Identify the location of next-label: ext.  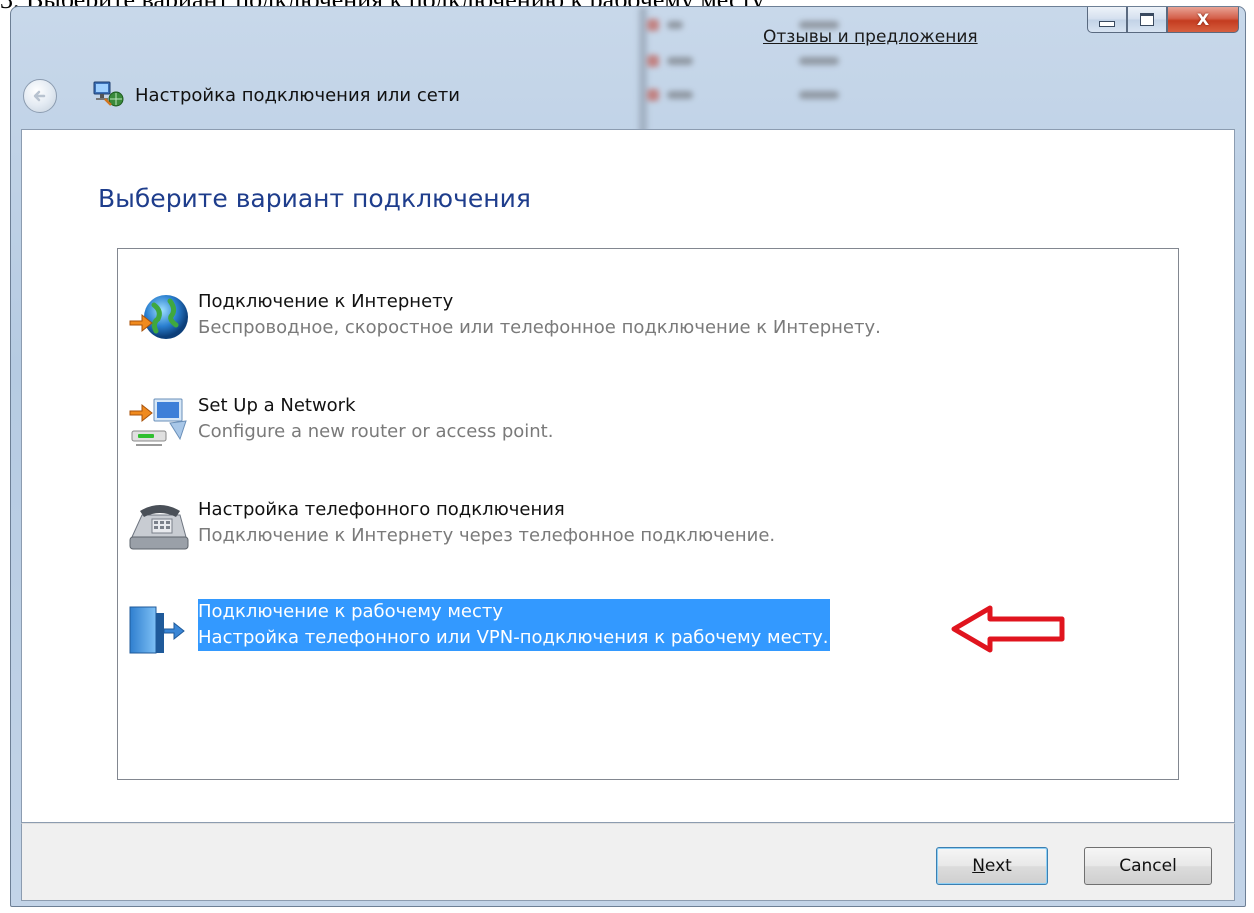
(998, 866).